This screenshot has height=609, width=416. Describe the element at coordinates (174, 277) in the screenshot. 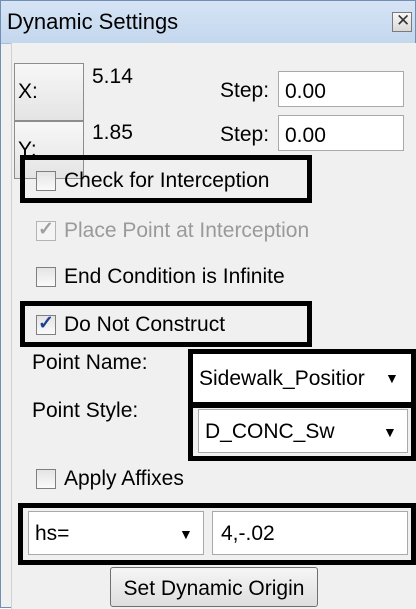

I see `end-condition-label: End Condition is Infinite` at that location.